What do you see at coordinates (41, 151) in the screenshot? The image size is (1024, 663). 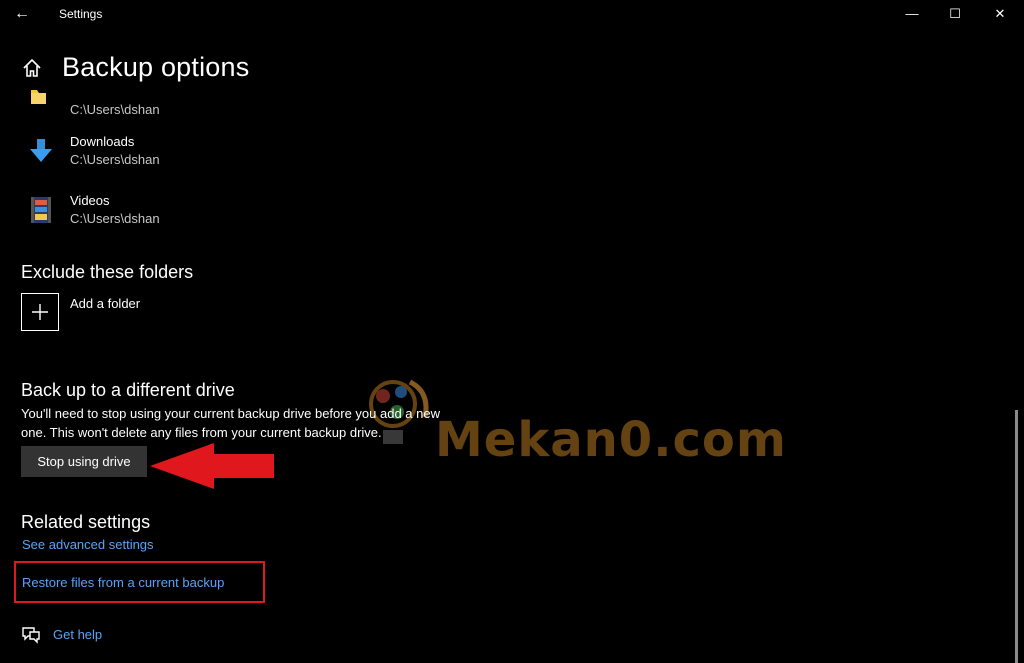 I see `downloads-icon` at bounding box center [41, 151].